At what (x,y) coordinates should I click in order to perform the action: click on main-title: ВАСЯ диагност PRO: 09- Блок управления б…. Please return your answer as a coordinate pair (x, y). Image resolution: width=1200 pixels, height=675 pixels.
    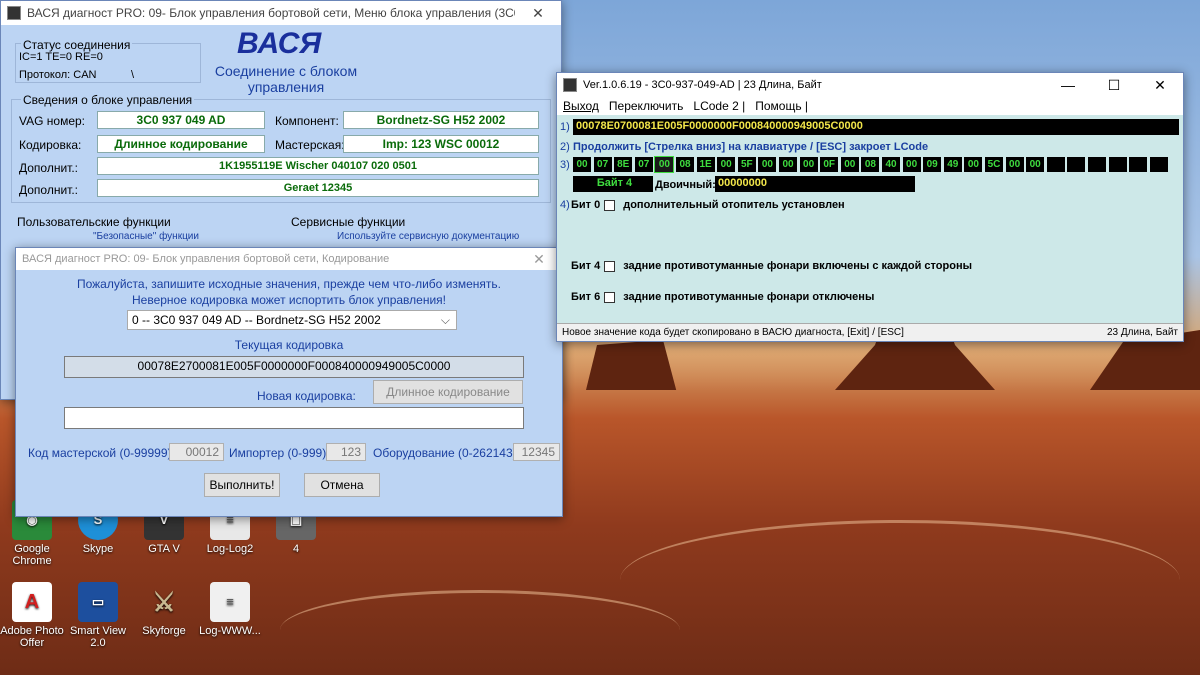
    Looking at the image, I should click on (271, 13).